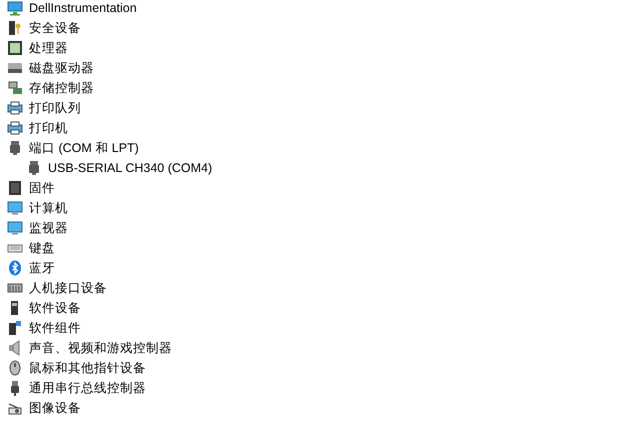 Image resolution: width=628 pixels, height=424 pixels. What do you see at coordinates (48, 128) in the screenshot?
I see `tree-item: 打印机` at bounding box center [48, 128].